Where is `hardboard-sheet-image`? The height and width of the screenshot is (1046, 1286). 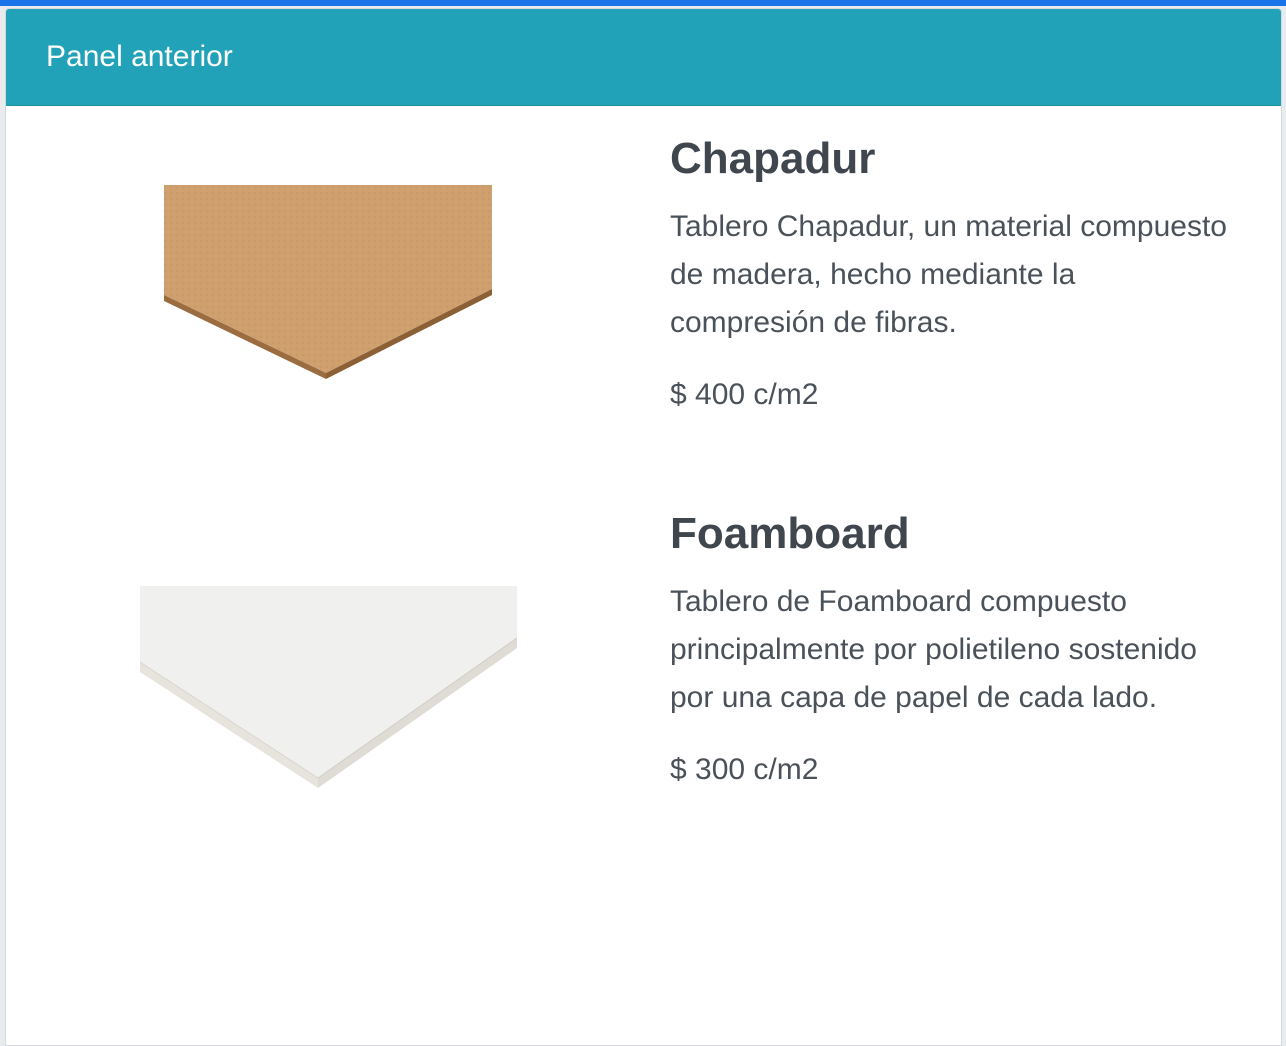 hardboard-sheet-image is located at coordinates (328, 294).